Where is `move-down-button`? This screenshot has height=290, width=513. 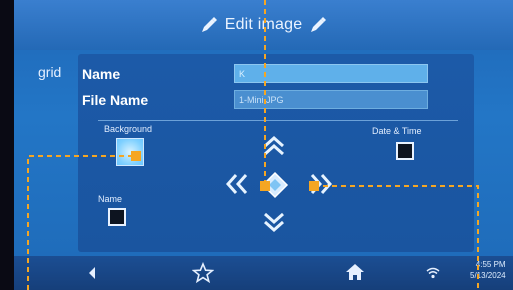 move-down-button is located at coordinates (274, 222).